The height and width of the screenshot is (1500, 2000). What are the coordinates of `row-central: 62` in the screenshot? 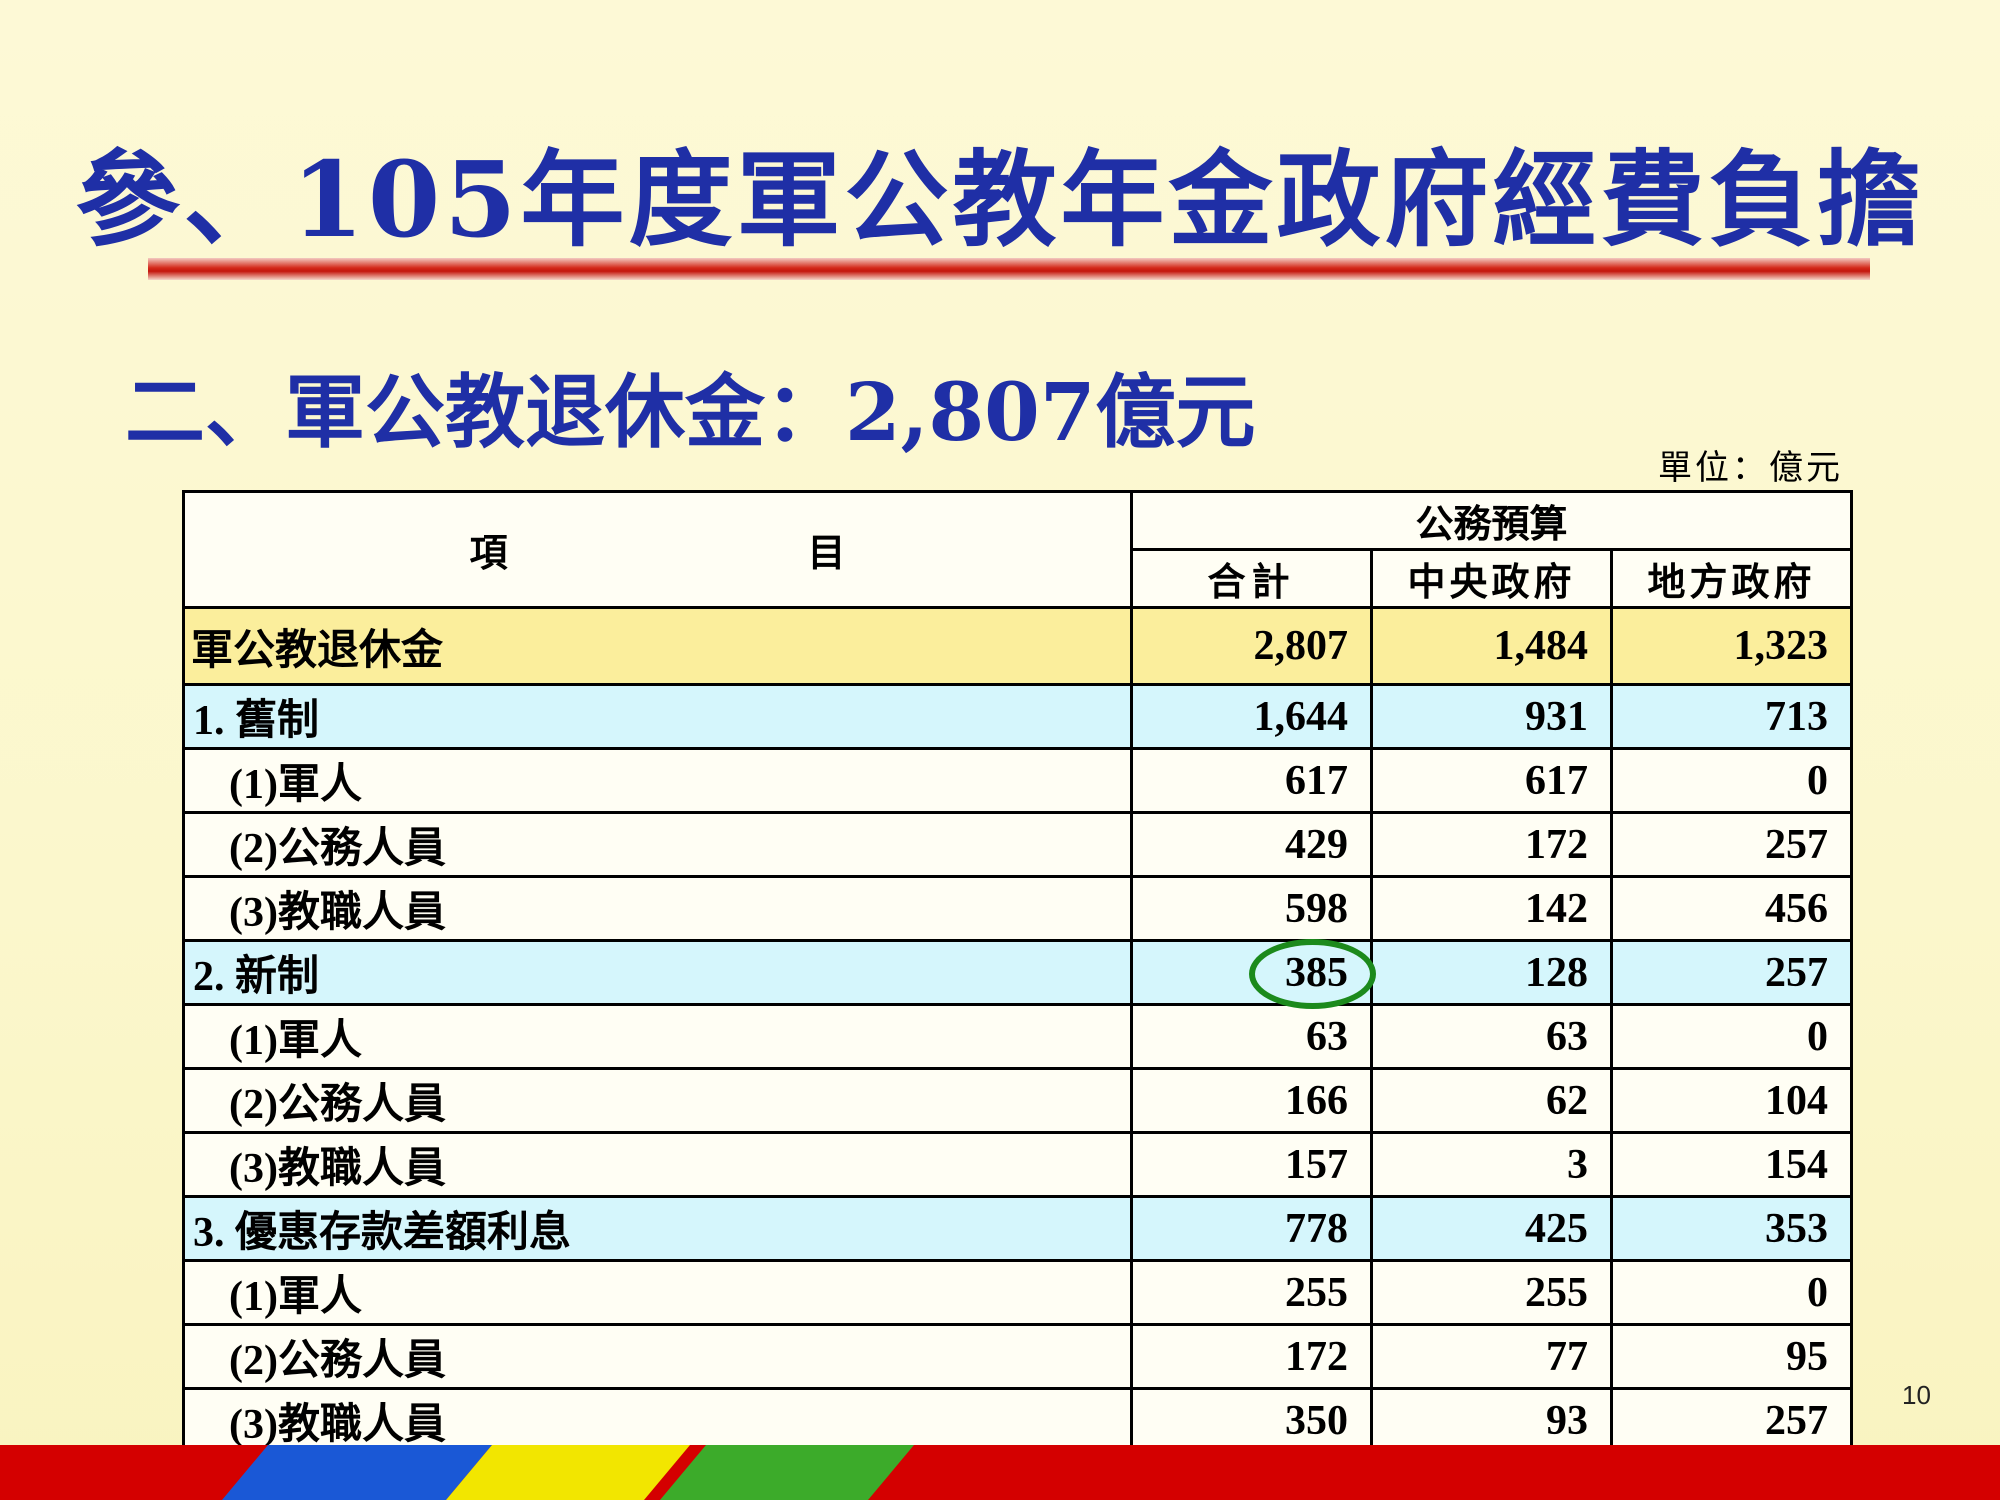 It's located at (1491, 1100).